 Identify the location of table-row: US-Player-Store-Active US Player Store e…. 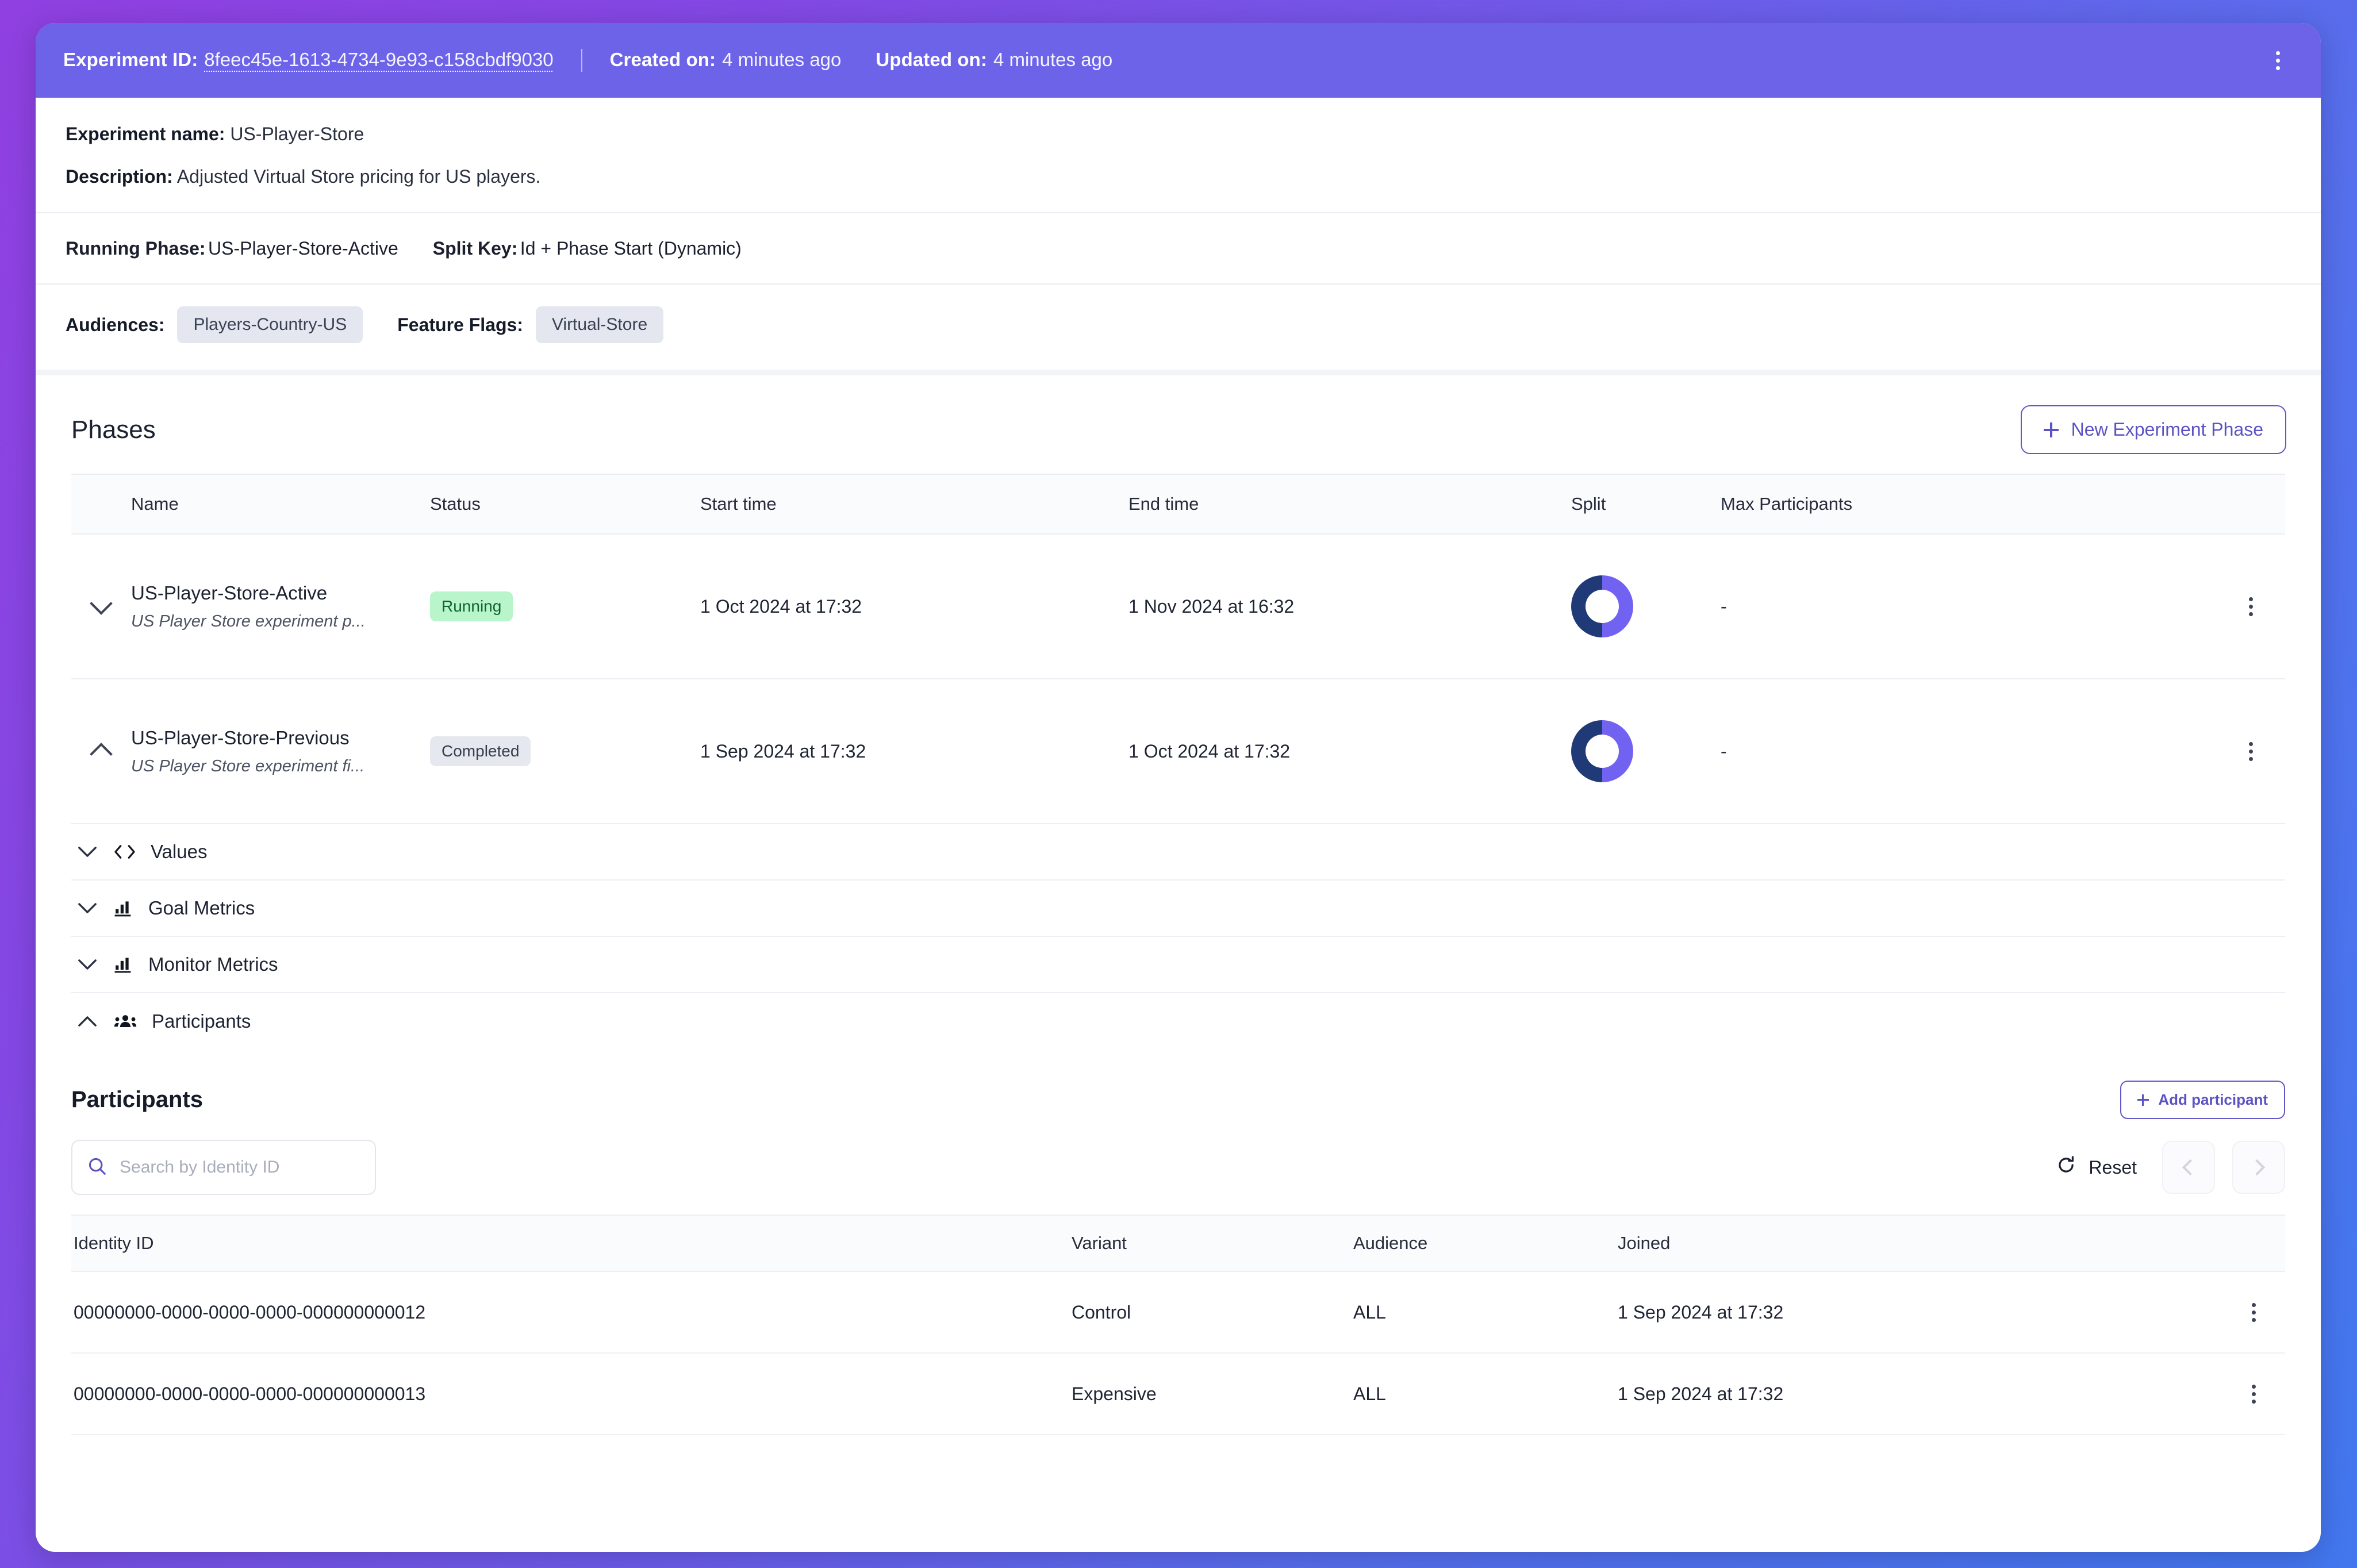
(1178, 608).